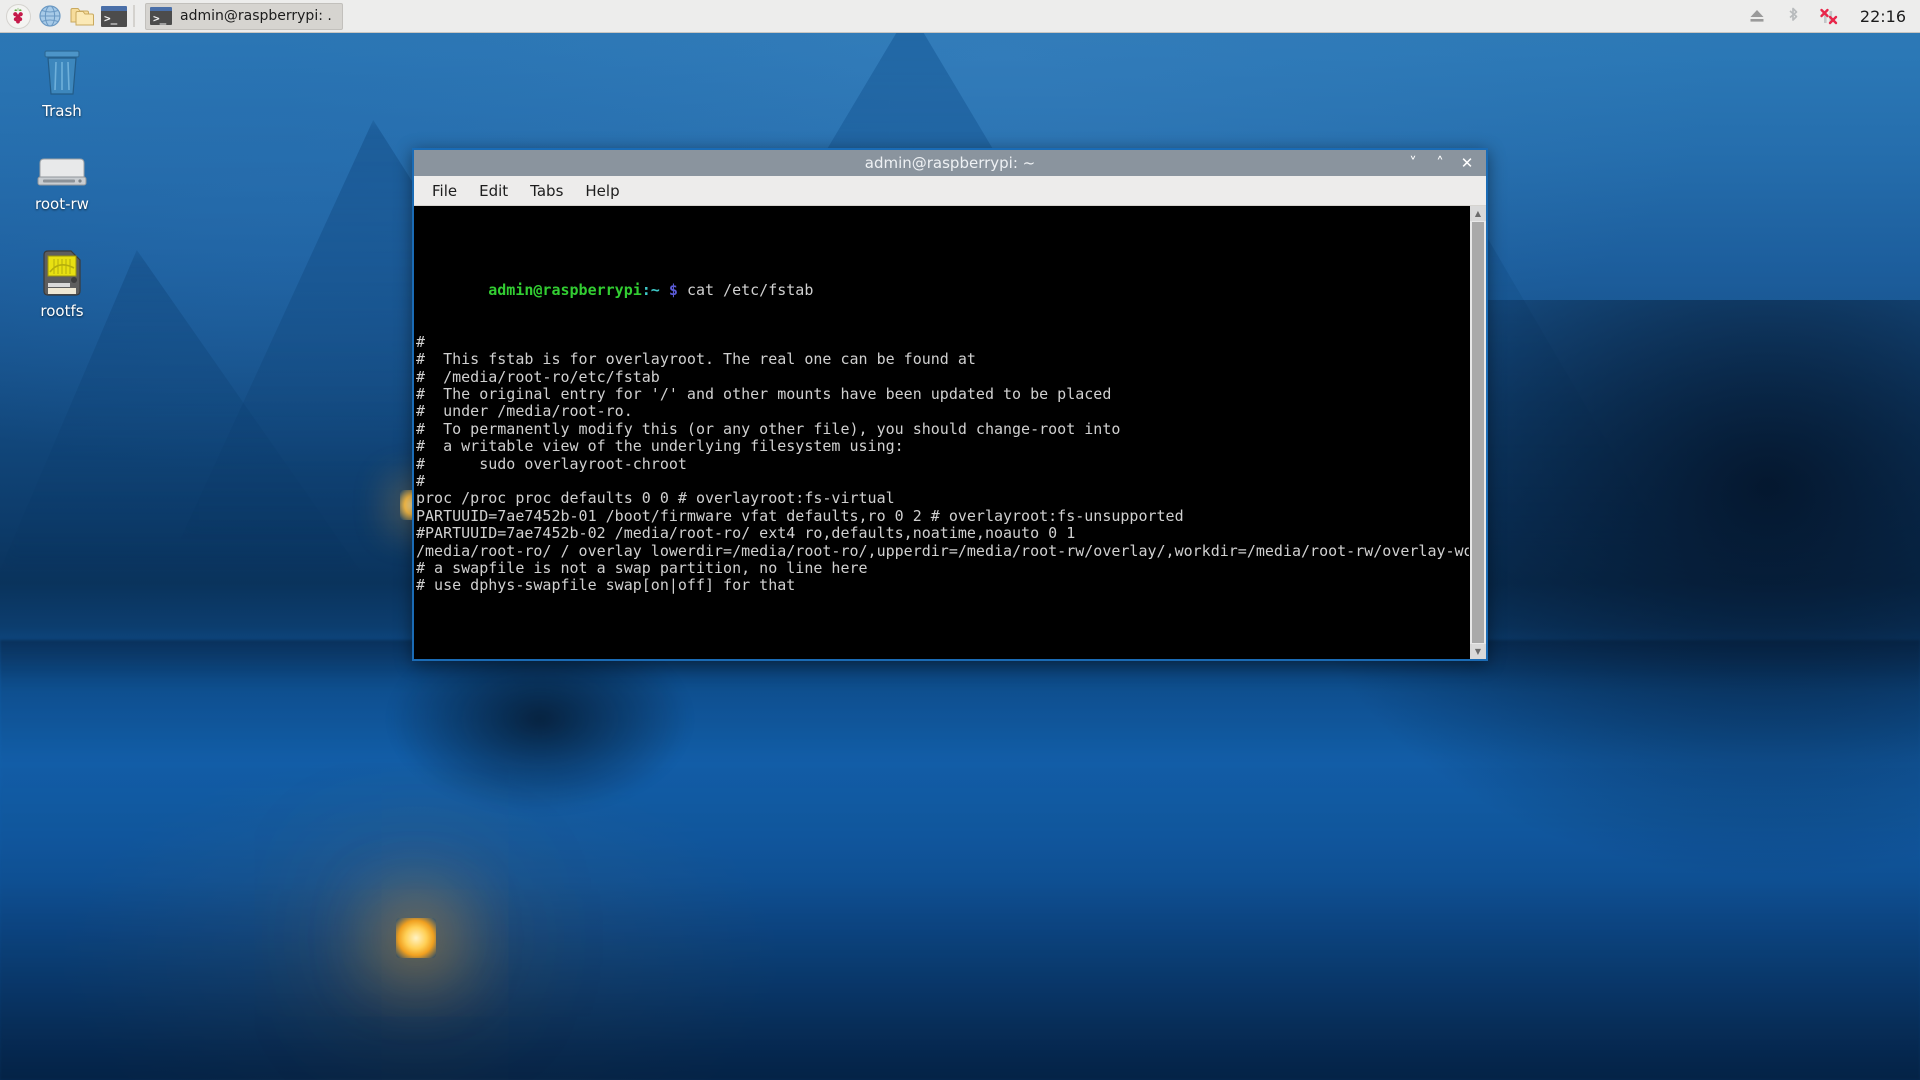 The width and height of the screenshot is (1920, 1080). I want to click on terminal-prompt-line: admin@raspberrypi:~ $ cat /etc/fstab, so click(942, 281).